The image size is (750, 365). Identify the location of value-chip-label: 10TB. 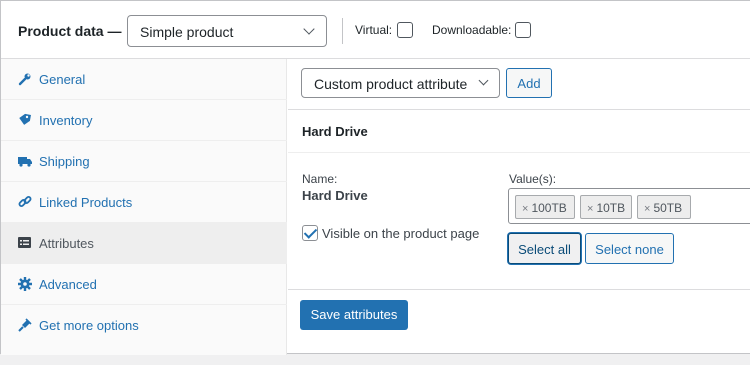
(611, 208).